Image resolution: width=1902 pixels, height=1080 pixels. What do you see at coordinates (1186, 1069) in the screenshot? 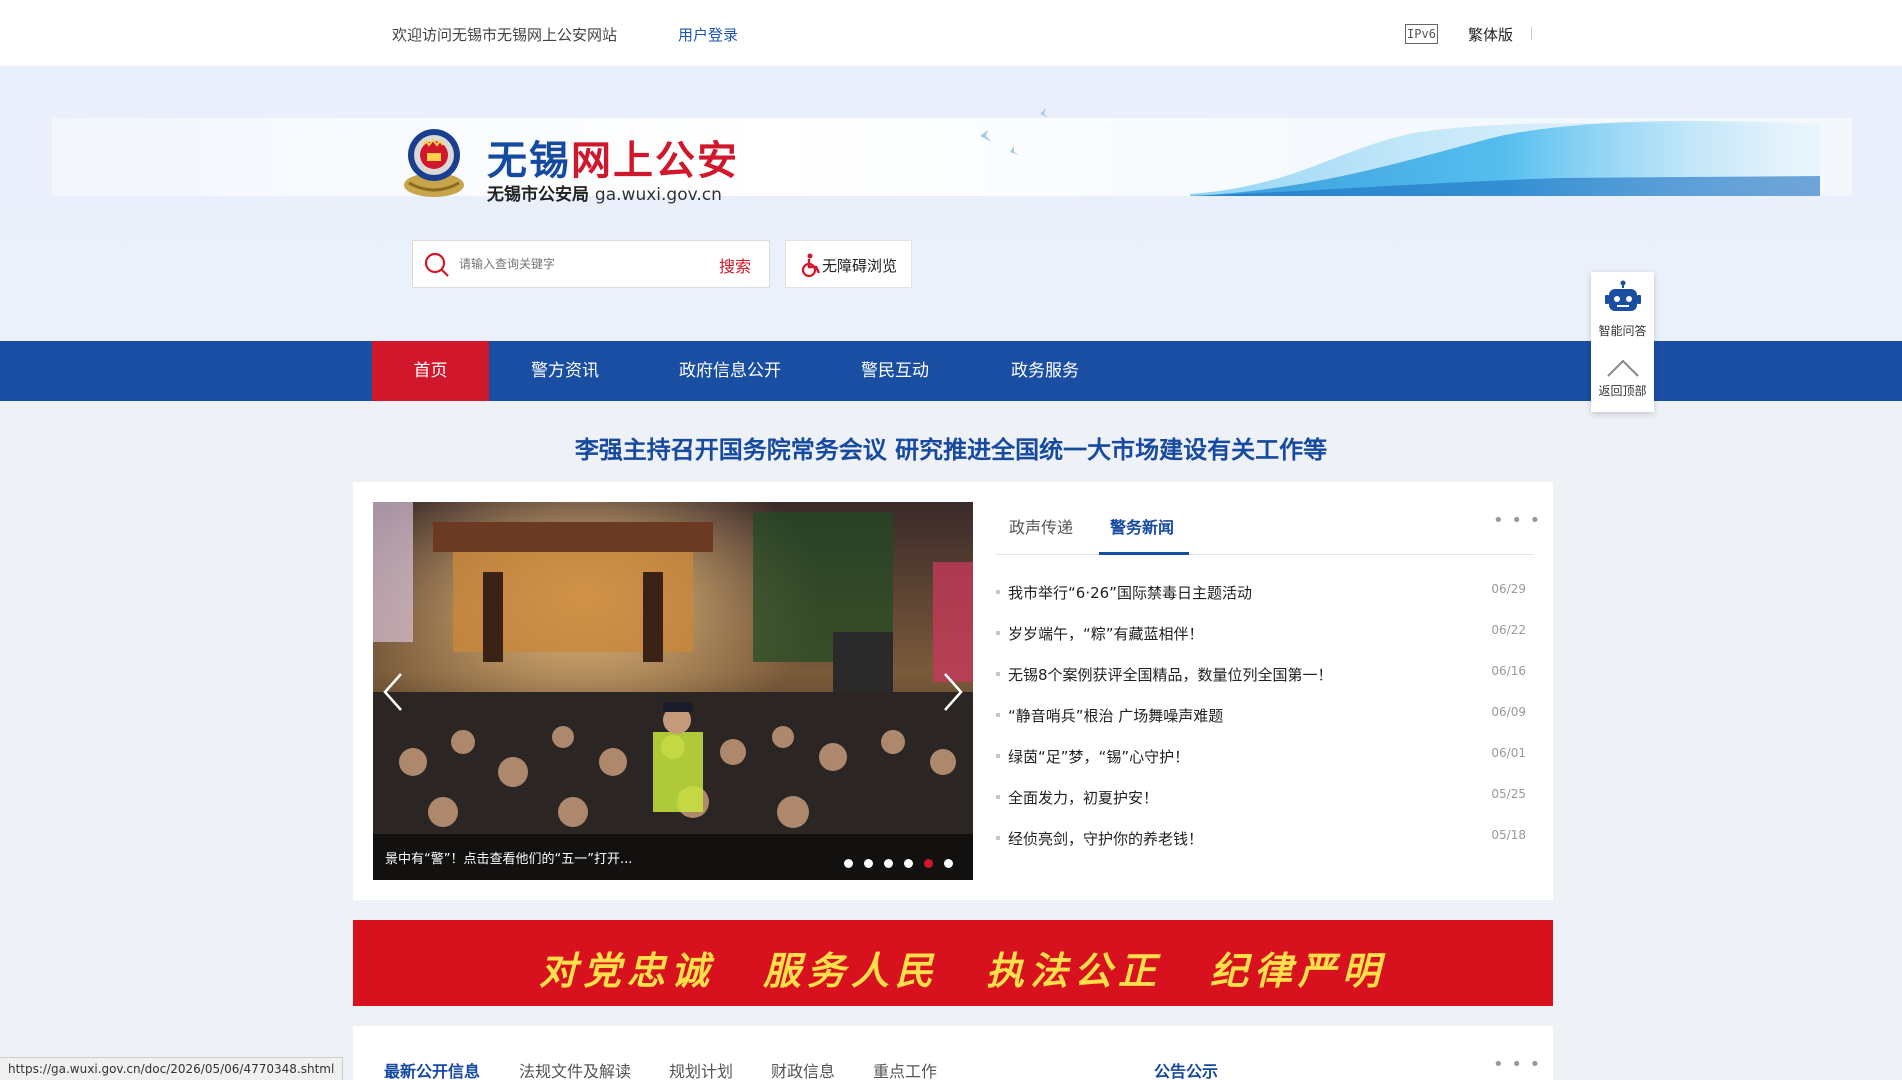
I see `tab-announcements: 公告公示` at bounding box center [1186, 1069].